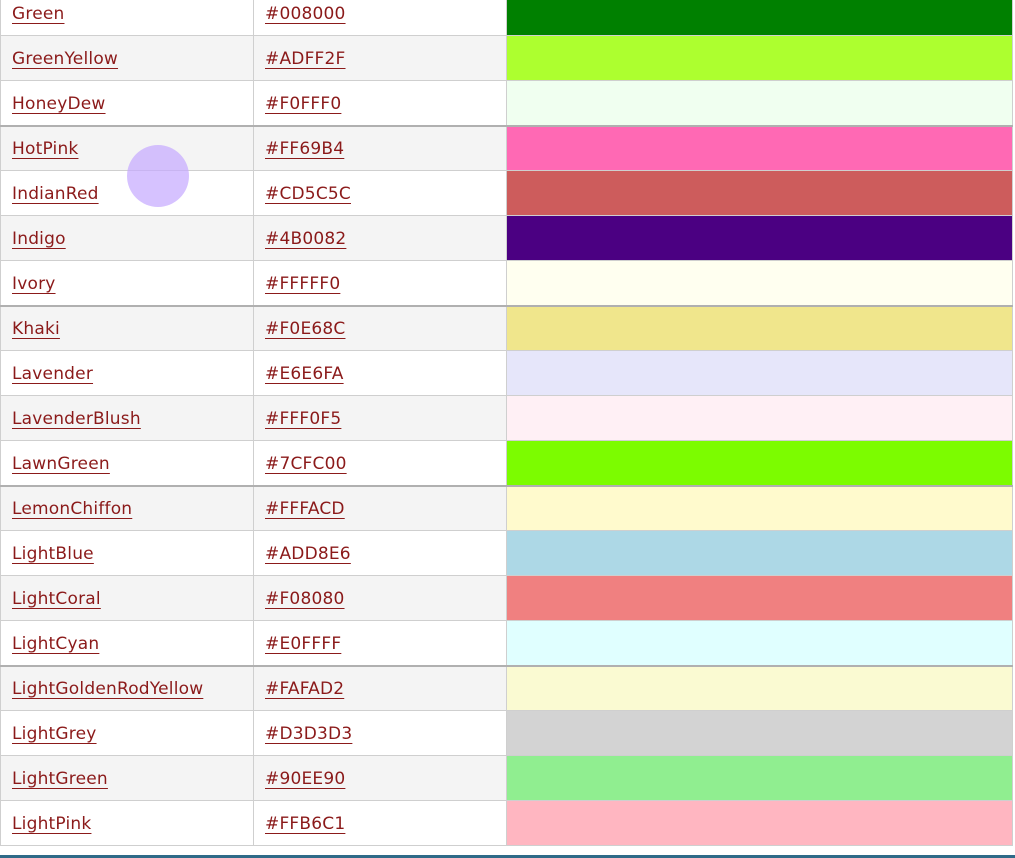 This screenshot has width=1015, height=858. I want to click on color-hex-cell: #4B0082, so click(380, 238).